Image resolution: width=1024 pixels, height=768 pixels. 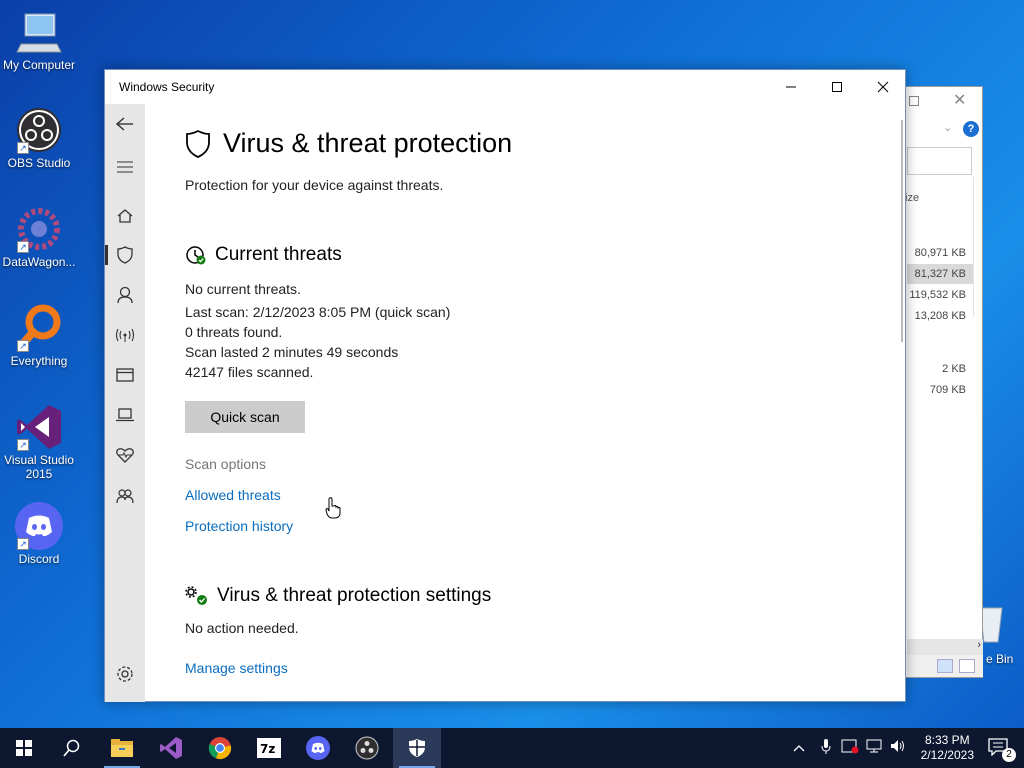 I want to click on desktop-icon-label: OBS Studio, so click(x=39, y=163).